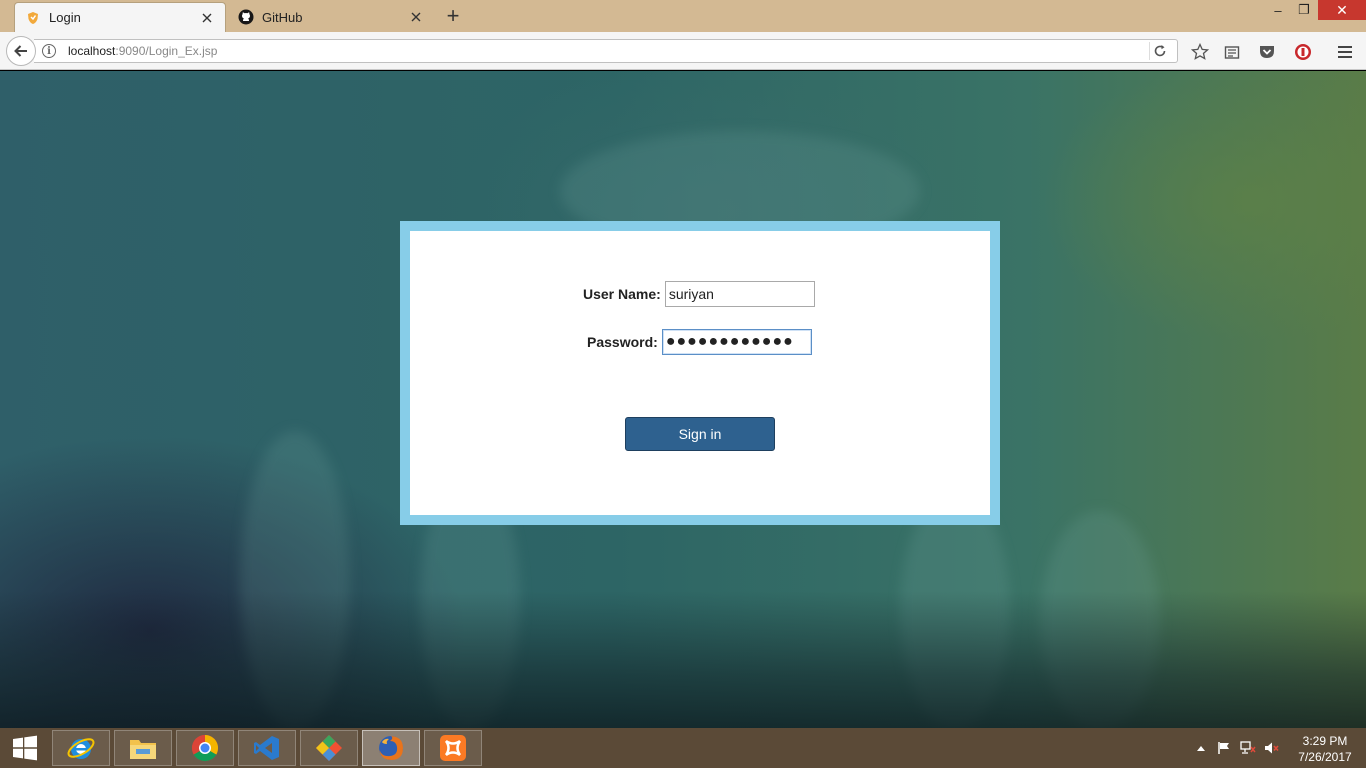  What do you see at coordinates (331, 17) in the screenshot?
I see `tab-github: GitHub` at bounding box center [331, 17].